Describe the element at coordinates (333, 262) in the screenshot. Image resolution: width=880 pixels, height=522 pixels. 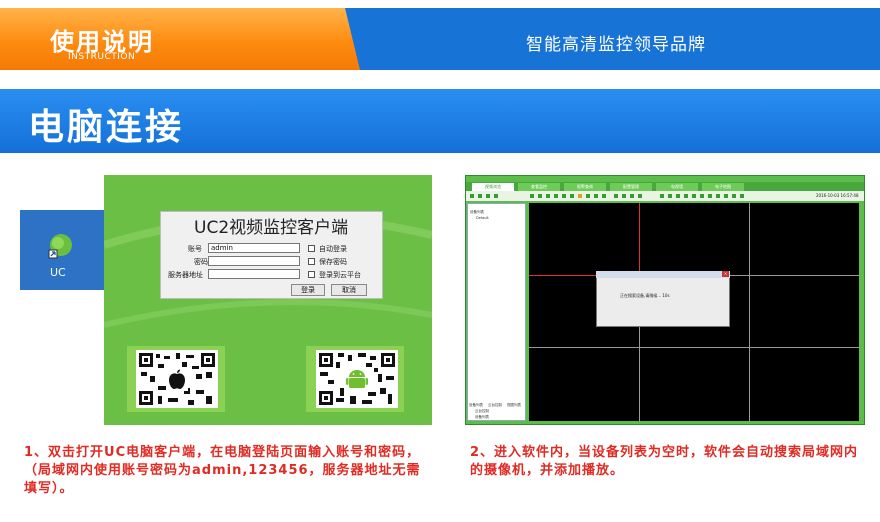
I see `save-password-label: 保存密码` at that location.